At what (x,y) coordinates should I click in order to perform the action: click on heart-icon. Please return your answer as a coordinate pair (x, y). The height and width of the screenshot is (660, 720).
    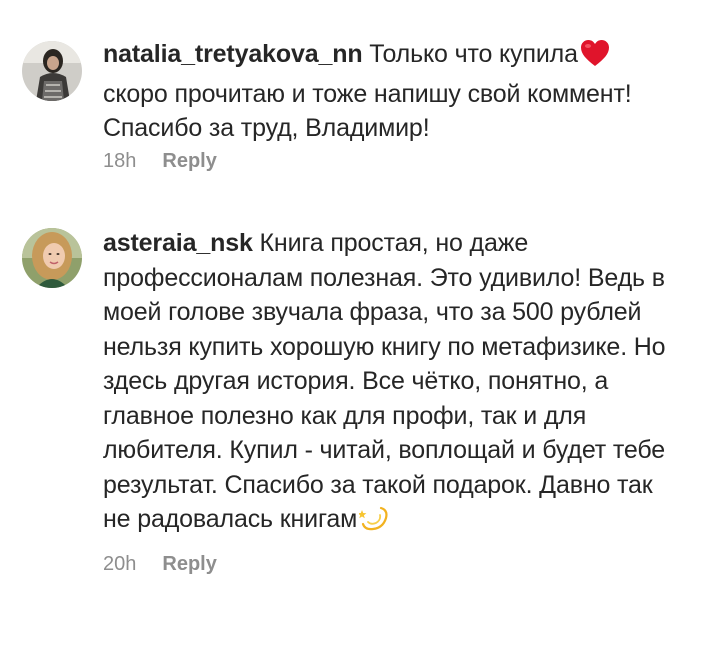
    Looking at the image, I should click on (595, 58).